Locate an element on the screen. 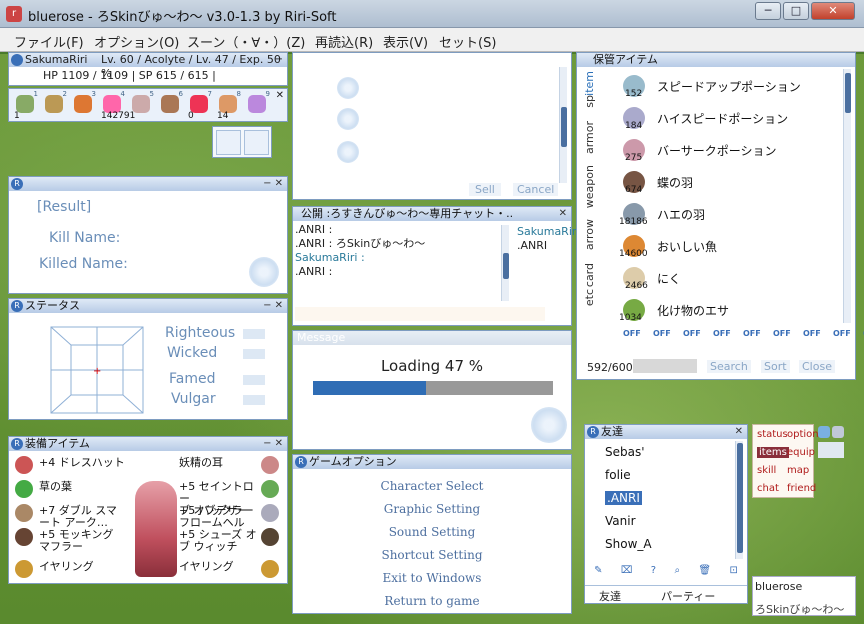 The width and height of the screenshot is (864, 624). equip-left-item: +5 モッキング マフラー is located at coordinates (84, 541).